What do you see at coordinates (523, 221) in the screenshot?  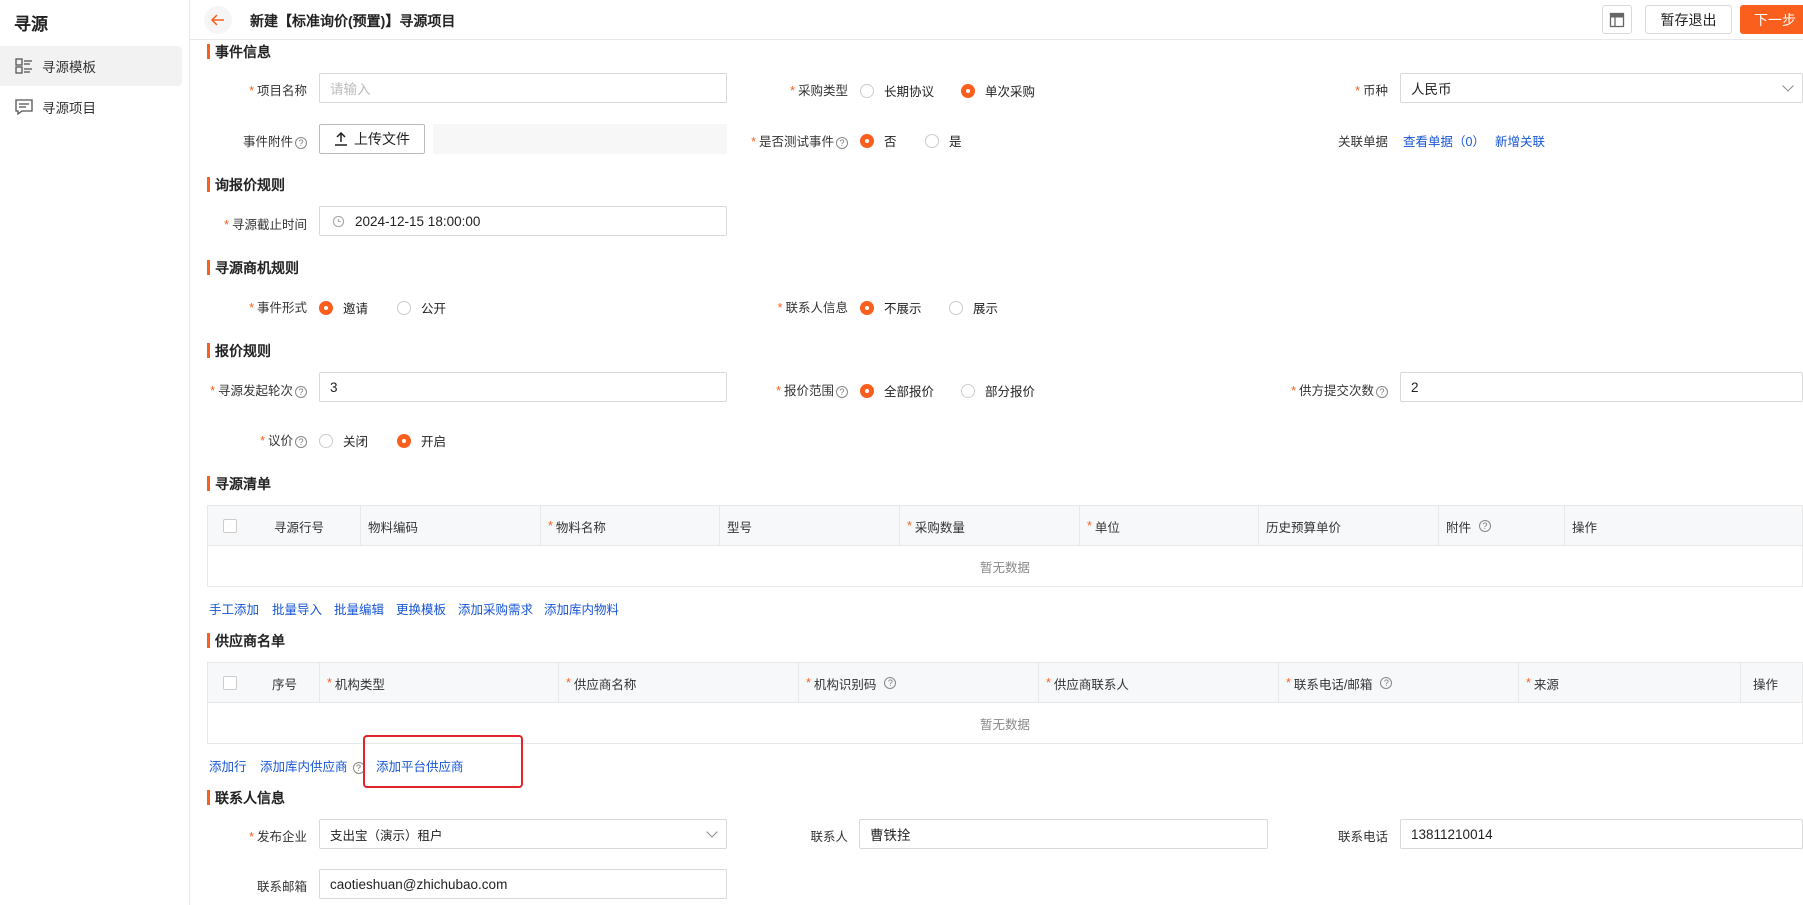 I see `deadline-datetime-input: 2024-12-15 18:00:00` at bounding box center [523, 221].